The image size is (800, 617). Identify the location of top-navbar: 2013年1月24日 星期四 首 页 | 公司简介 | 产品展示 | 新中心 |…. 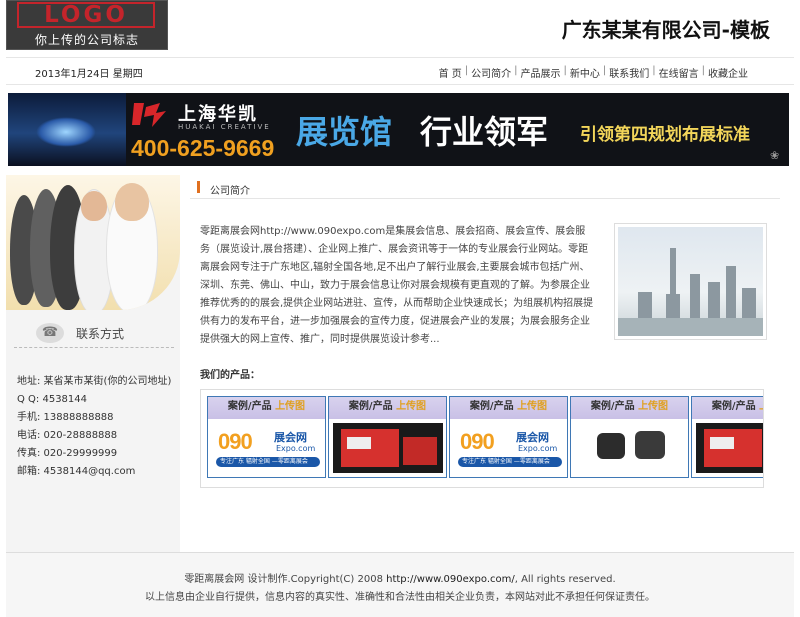
(400, 71).